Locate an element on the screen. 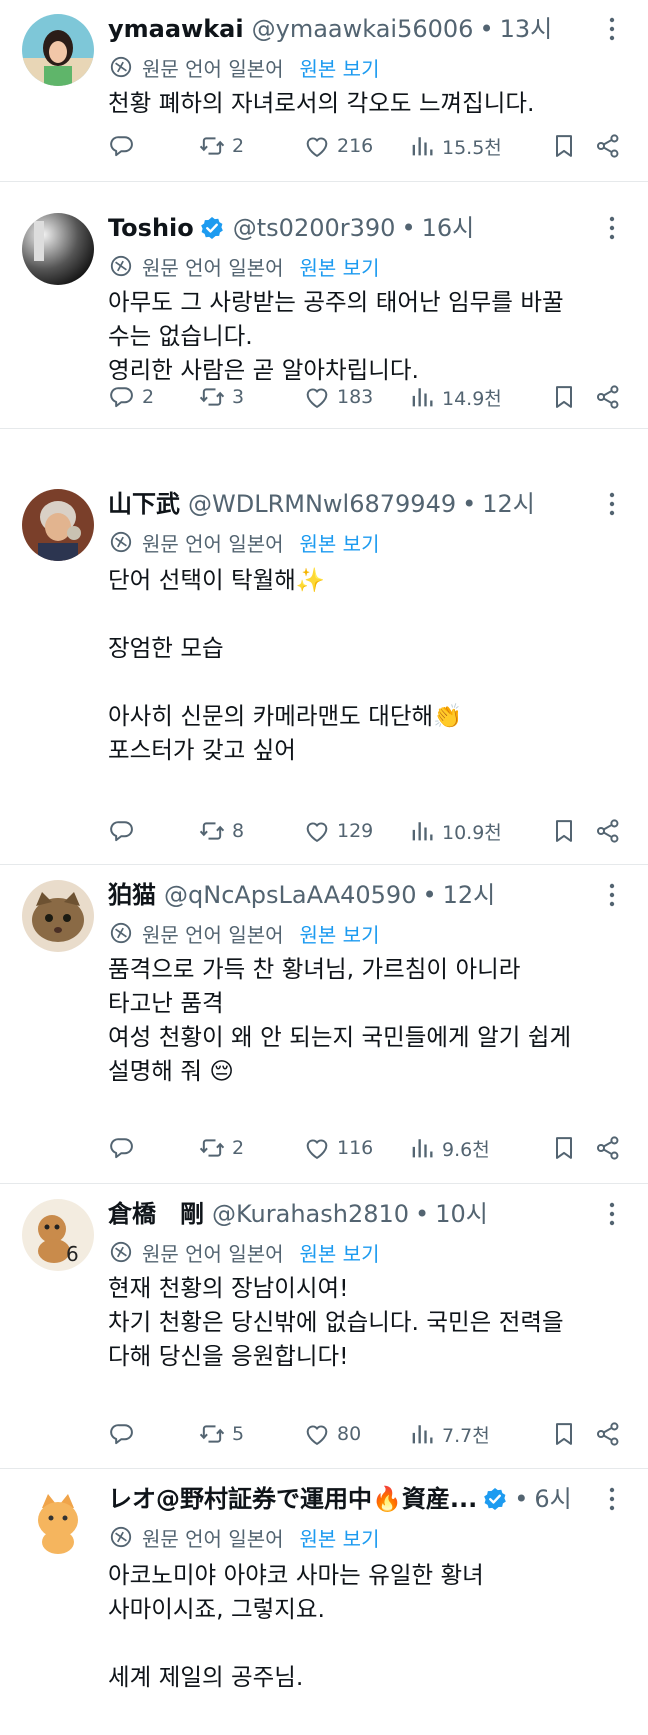 The width and height of the screenshot is (648, 1735). author-handle: @Kurahash2810 is located at coordinates (310, 1214).